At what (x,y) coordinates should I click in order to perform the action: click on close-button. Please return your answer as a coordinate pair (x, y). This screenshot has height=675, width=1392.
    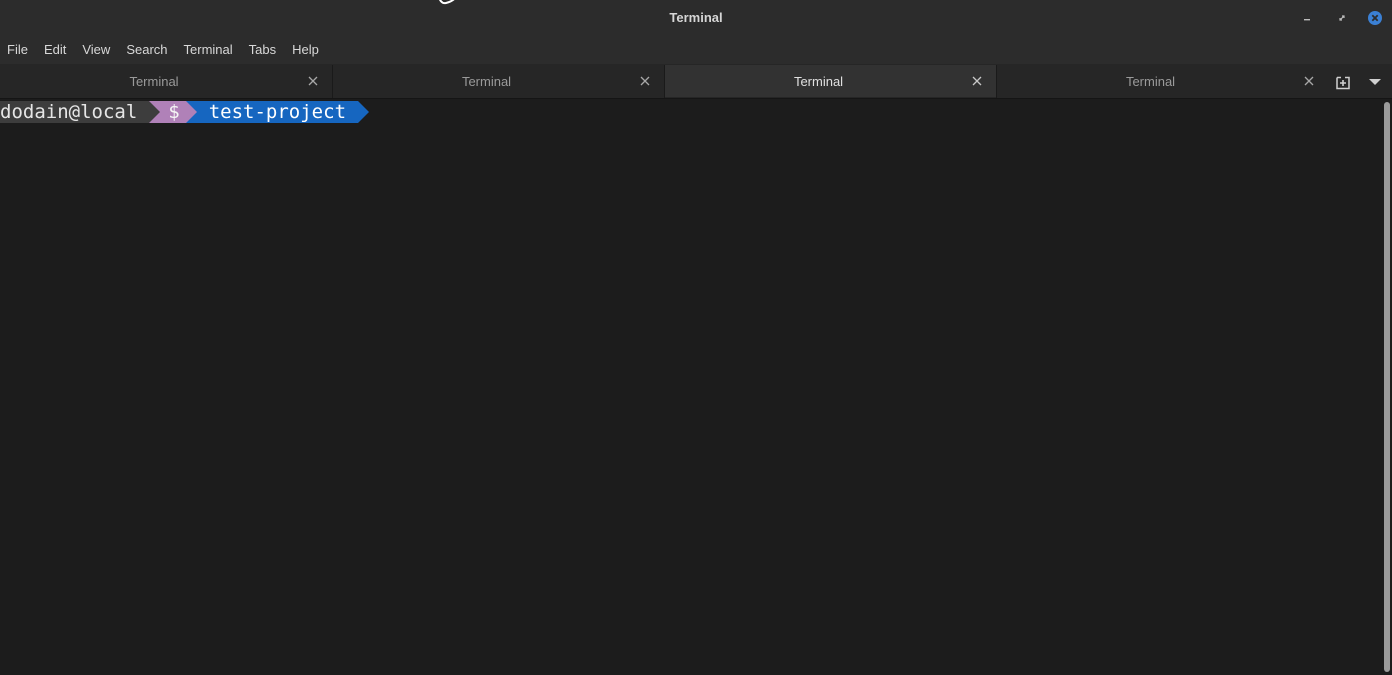
    Looking at the image, I should click on (1375, 18).